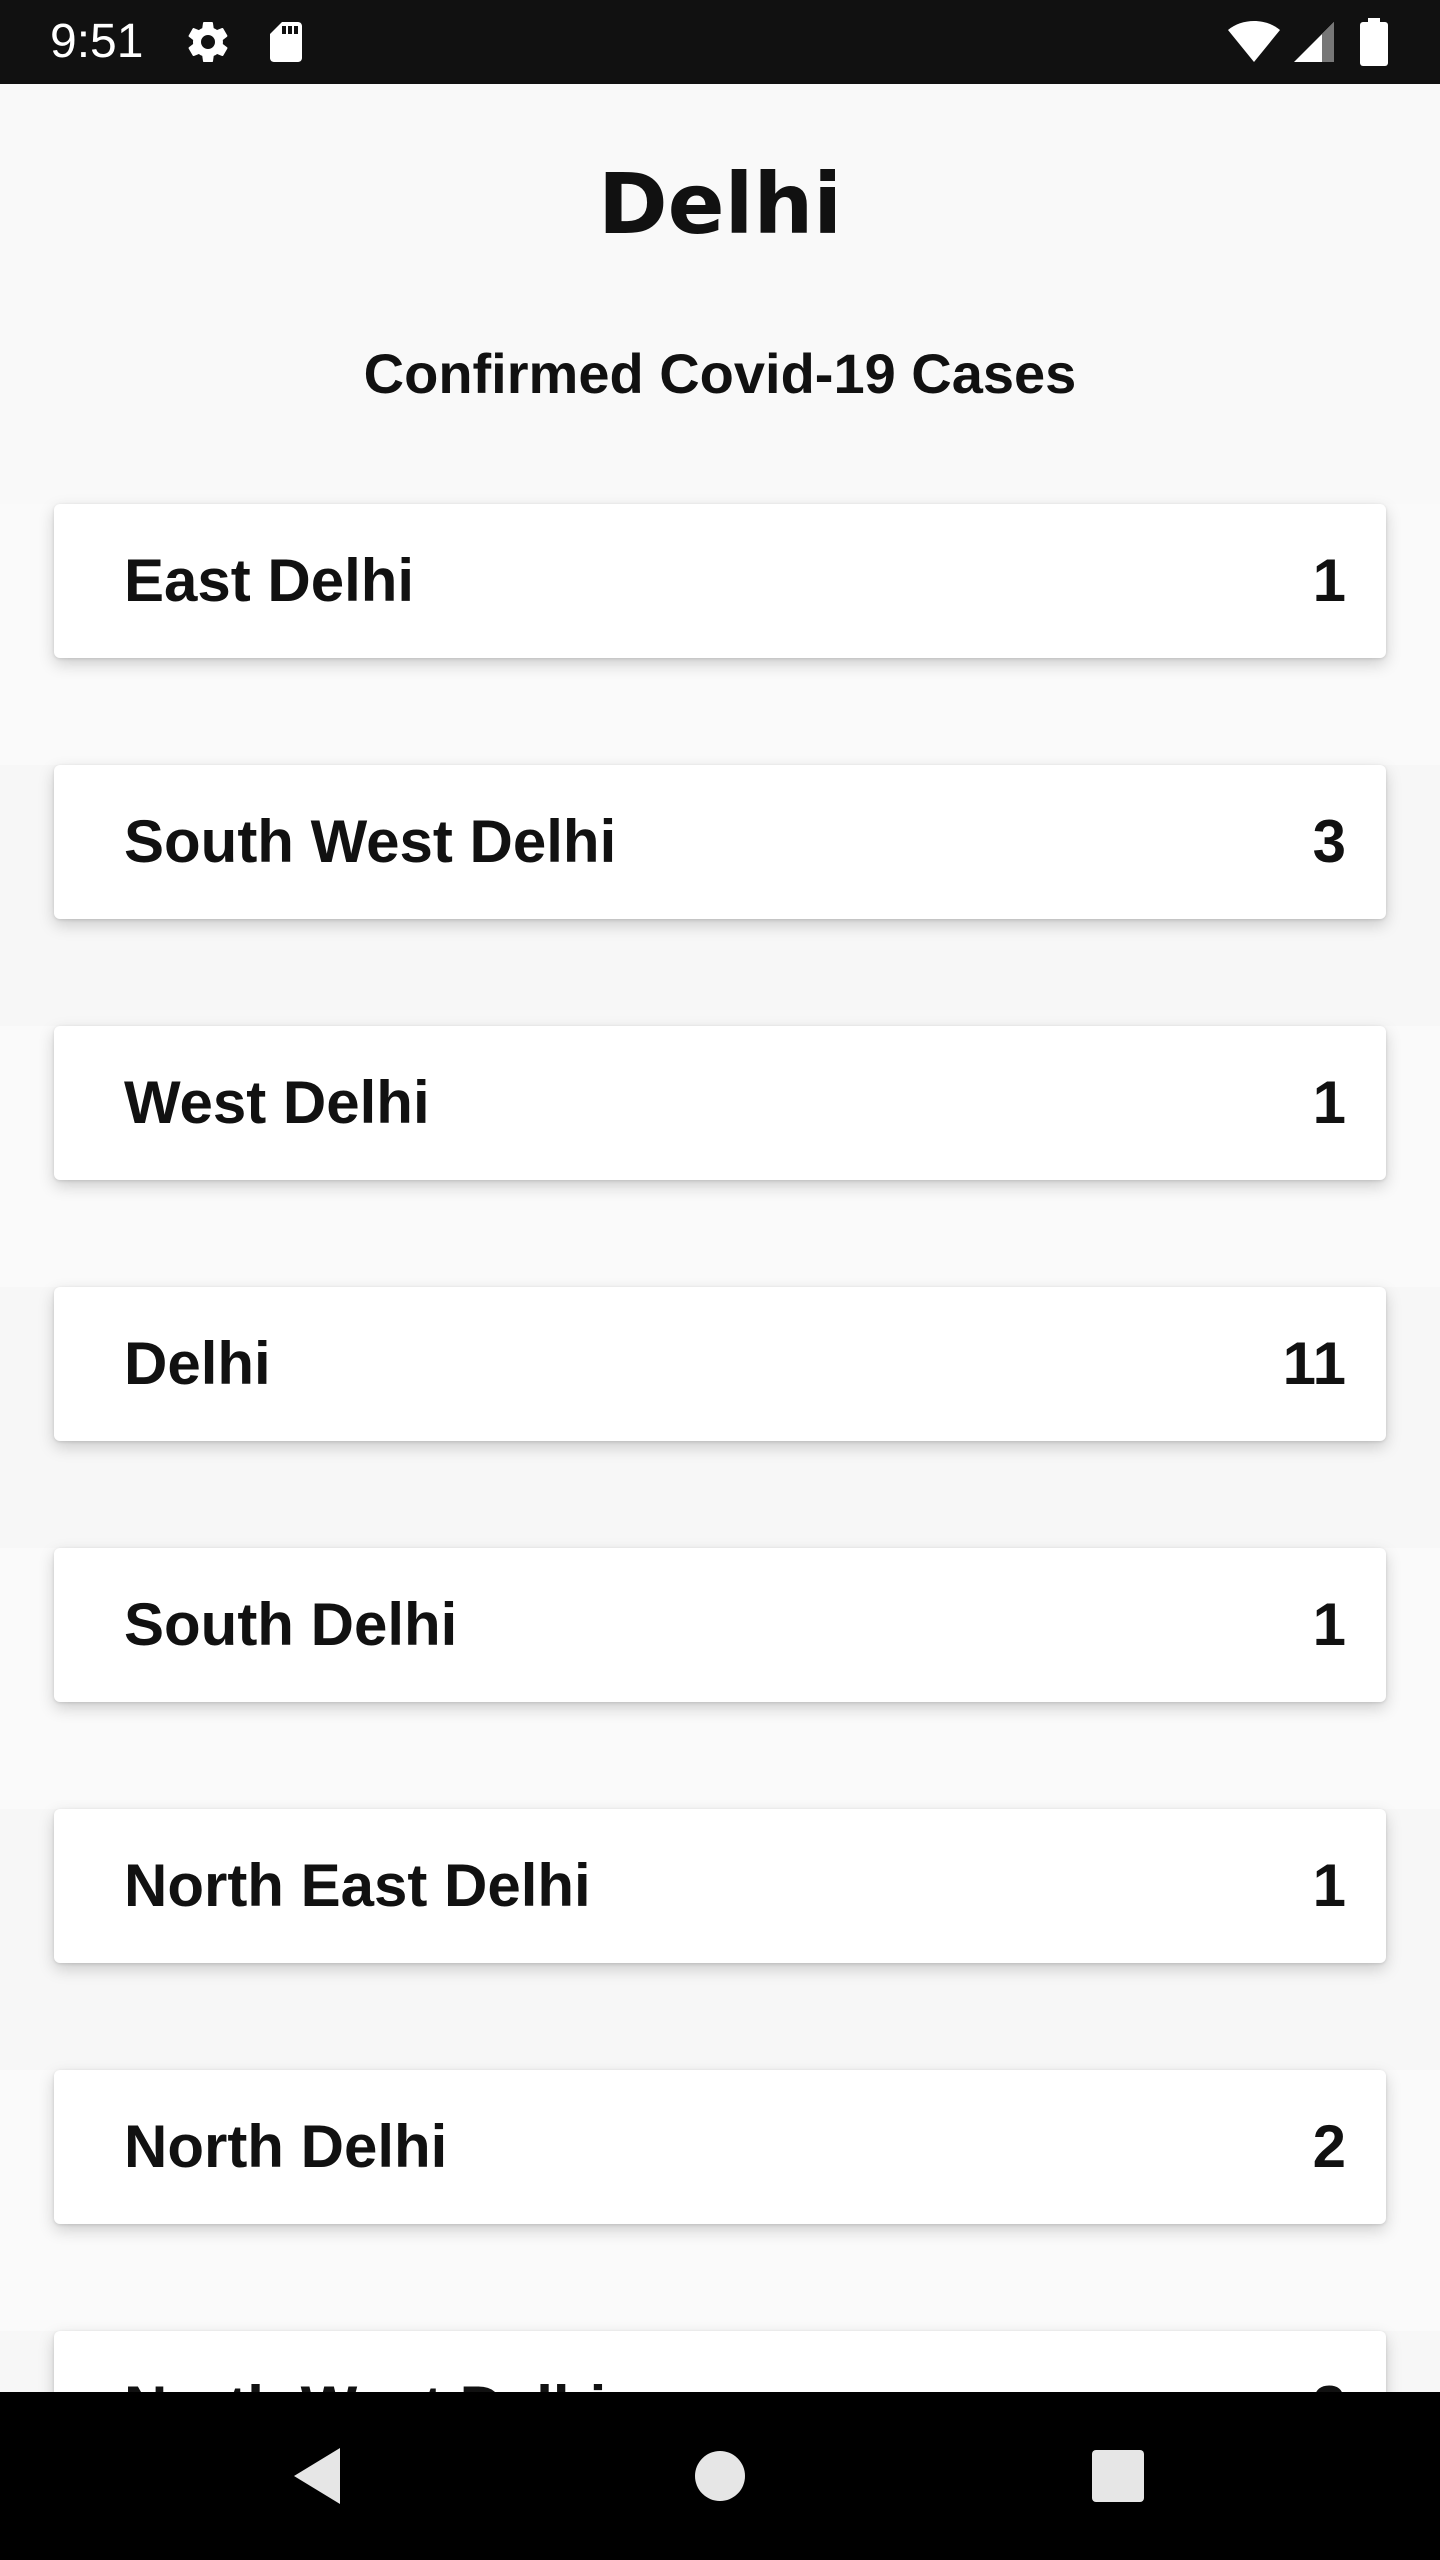  Describe the element at coordinates (365, 2382) in the screenshot. I see `district-name: North West Delhi` at that location.